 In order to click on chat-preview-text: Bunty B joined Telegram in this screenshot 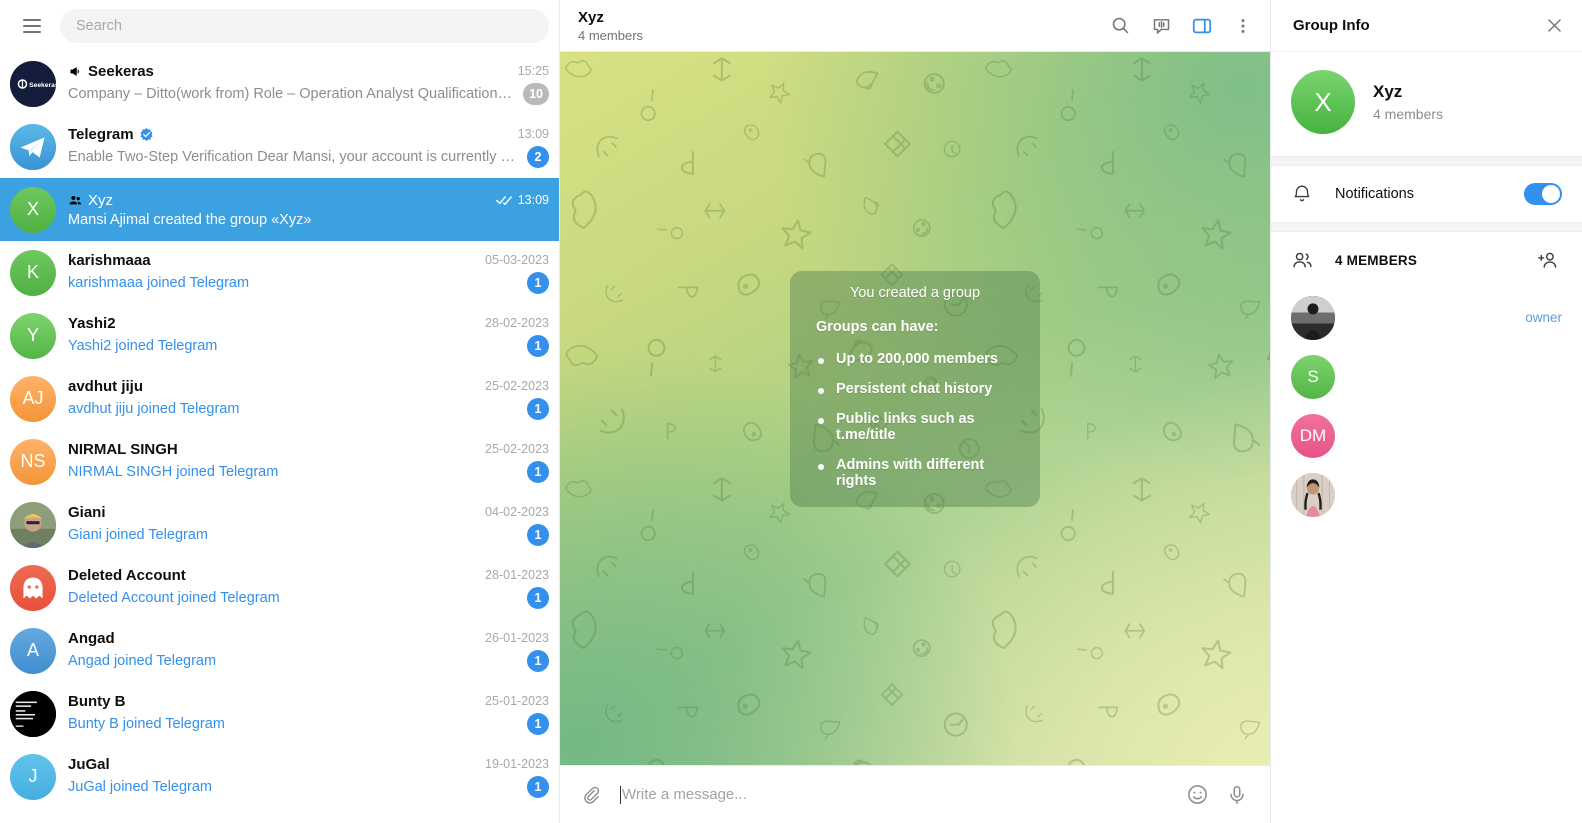, I will do `click(146, 723)`.